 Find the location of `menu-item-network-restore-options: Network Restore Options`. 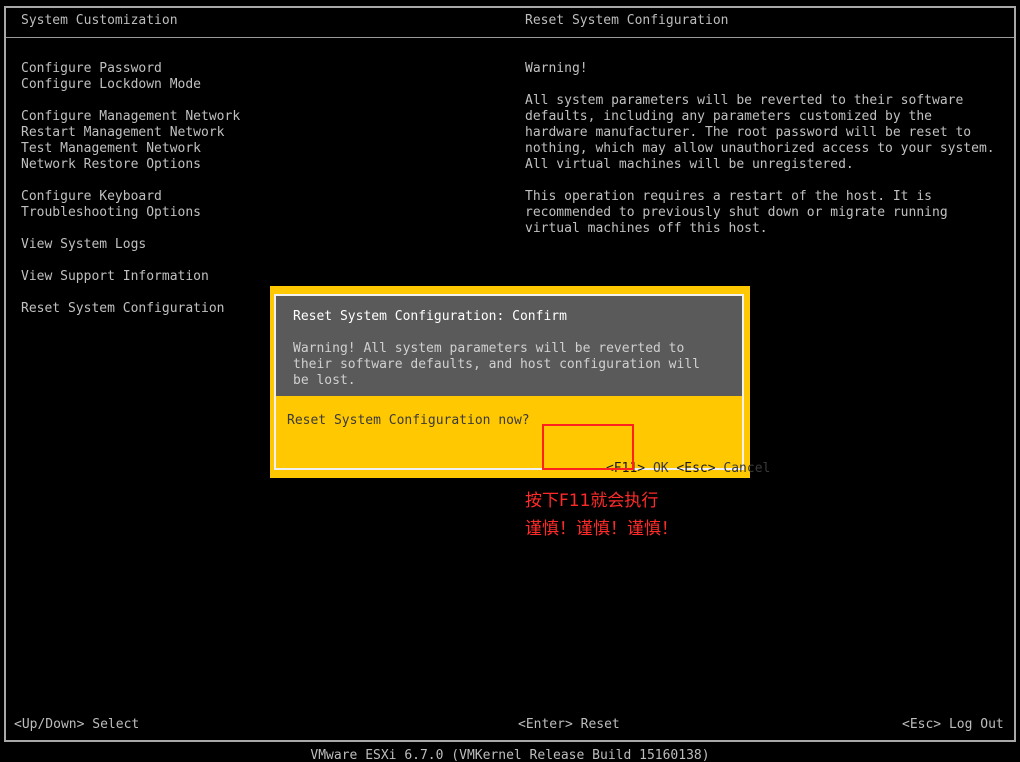

menu-item-network-restore-options: Network Restore Options is located at coordinates (130, 165).